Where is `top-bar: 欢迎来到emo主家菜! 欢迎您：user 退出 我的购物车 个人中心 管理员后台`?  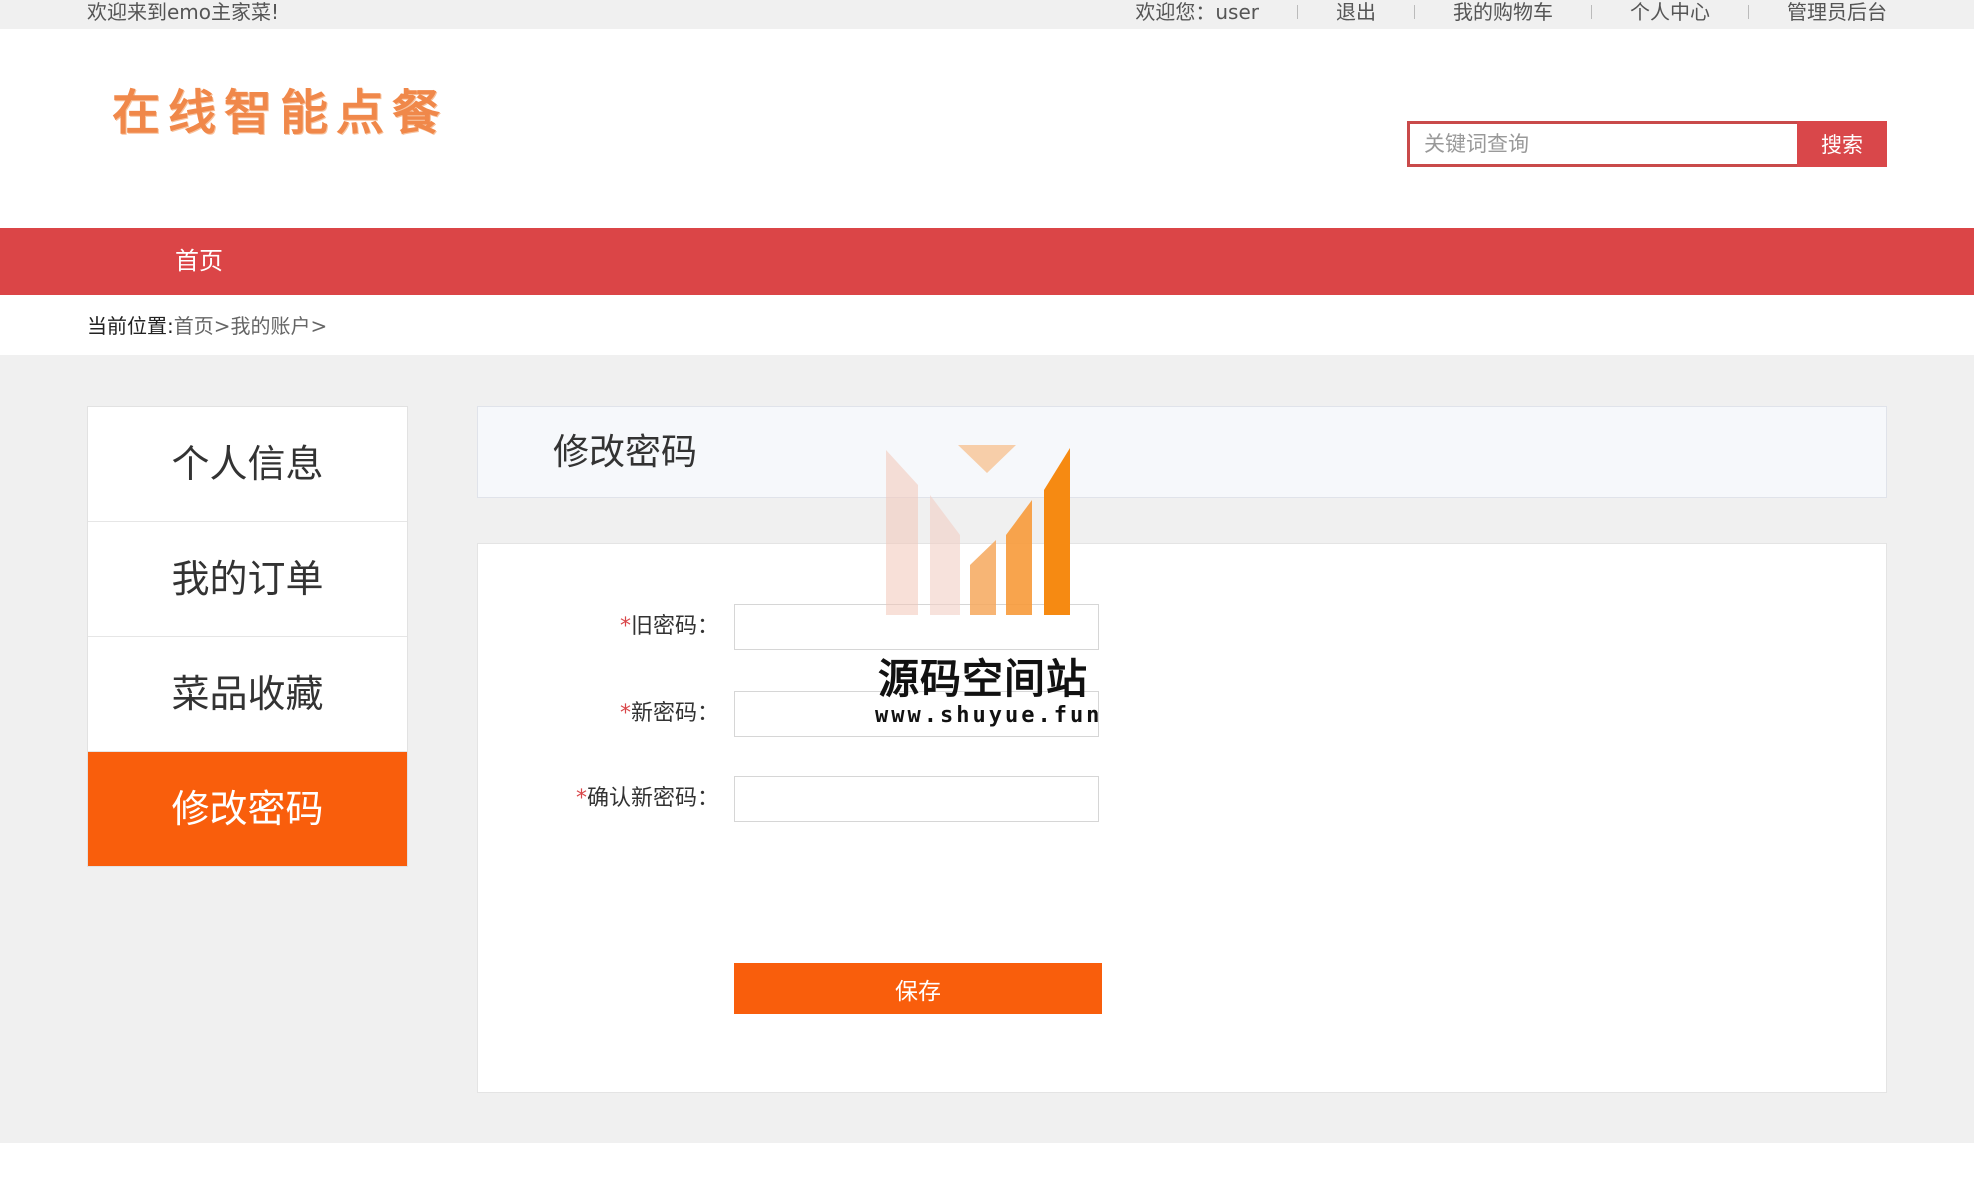
top-bar: 欢迎来到emo主家菜! 欢迎您：user 退出 我的购物车 个人中心 管理员后台 is located at coordinates (987, 14).